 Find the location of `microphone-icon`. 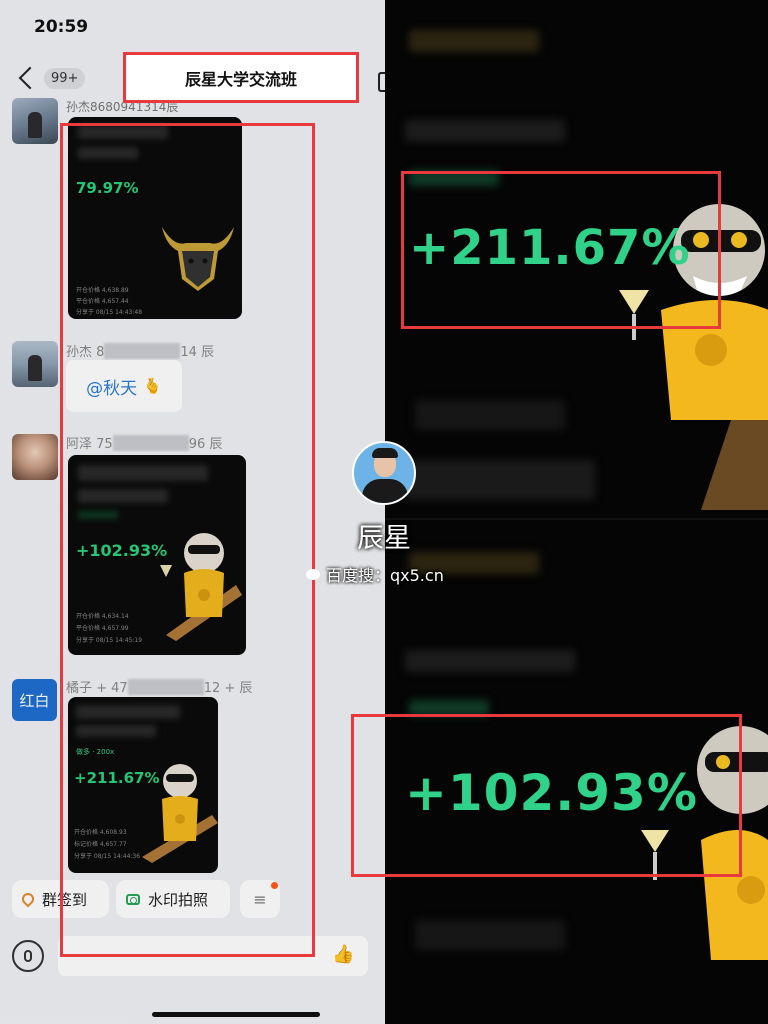

microphone-icon is located at coordinates (28, 956).